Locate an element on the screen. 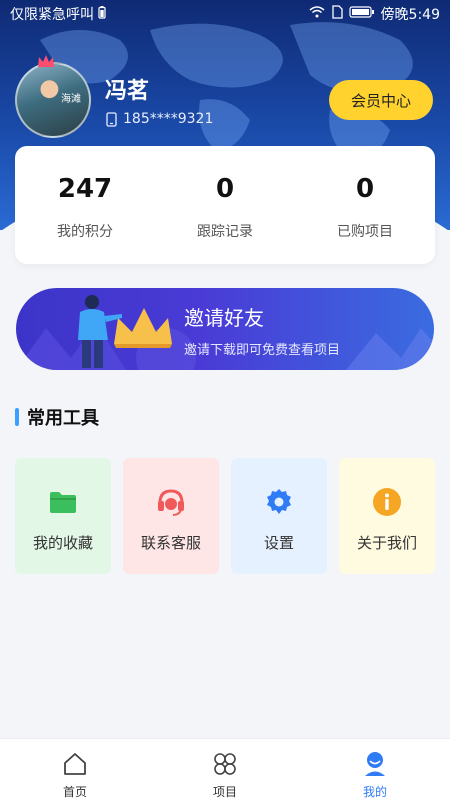 Image resolution: width=450 pixels, height=800 pixels. avatar-container: 海滩 is located at coordinates (53, 96).